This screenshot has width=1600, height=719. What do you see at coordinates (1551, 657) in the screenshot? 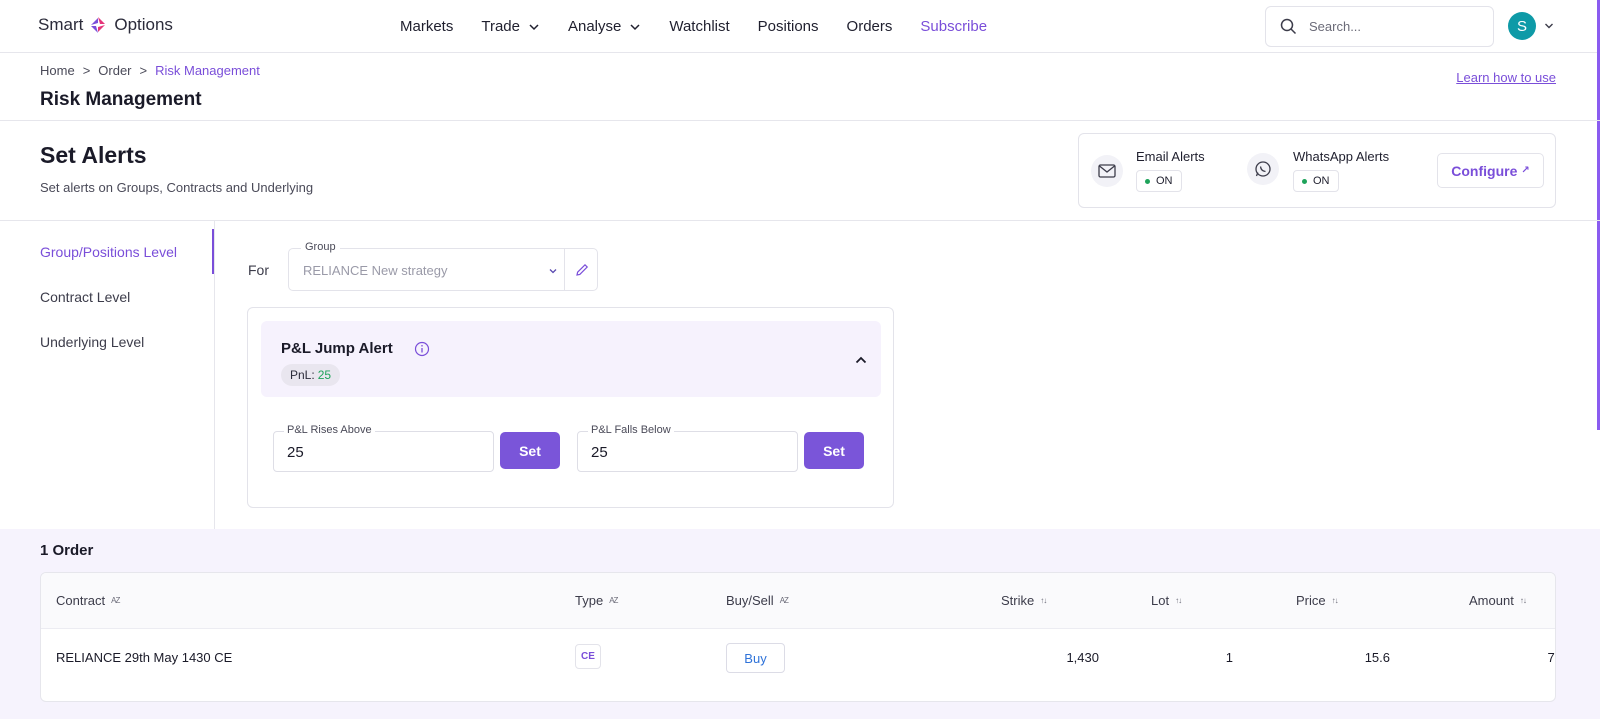
I see `cell-amount: 7,800` at bounding box center [1551, 657].